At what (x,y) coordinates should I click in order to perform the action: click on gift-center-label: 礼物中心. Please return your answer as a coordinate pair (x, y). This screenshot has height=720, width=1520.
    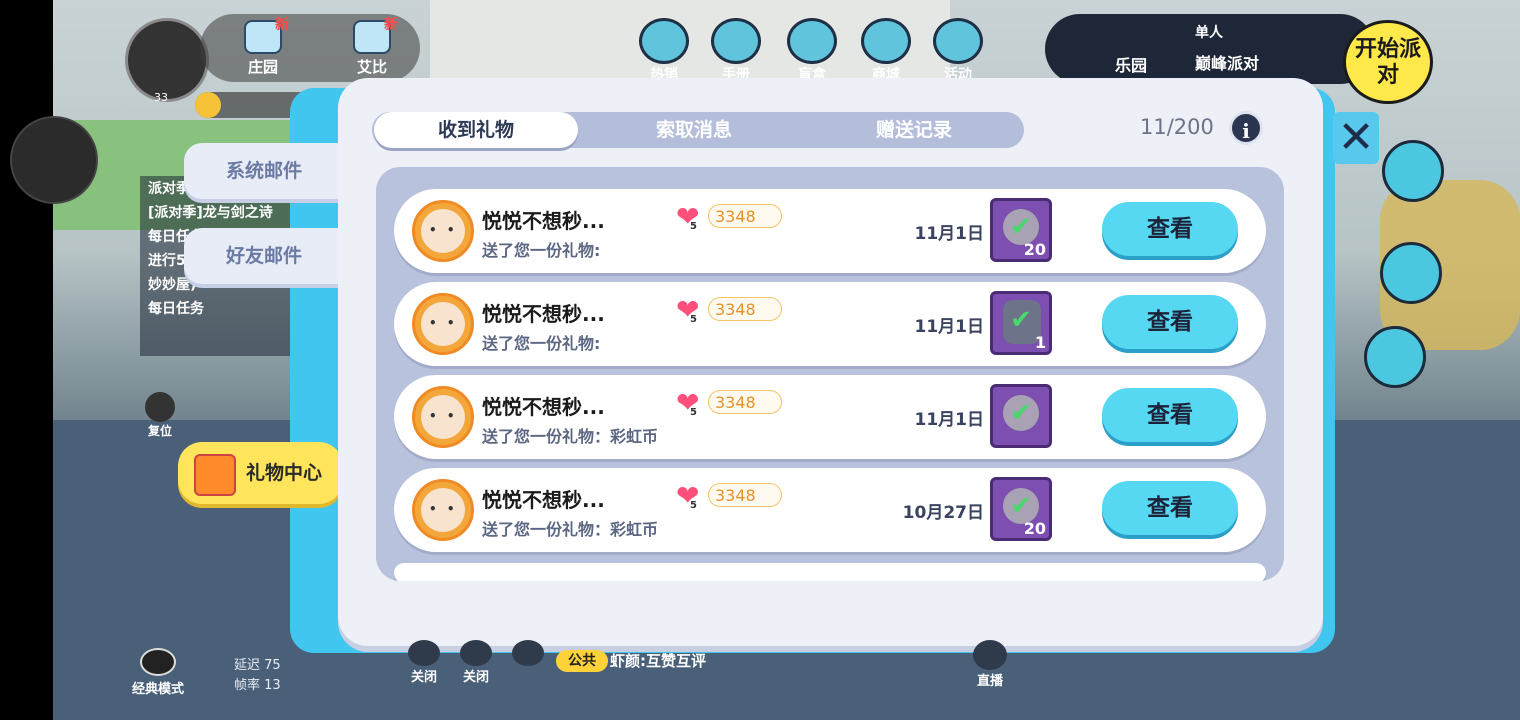
    Looking at the image, I should click on (284, 473).